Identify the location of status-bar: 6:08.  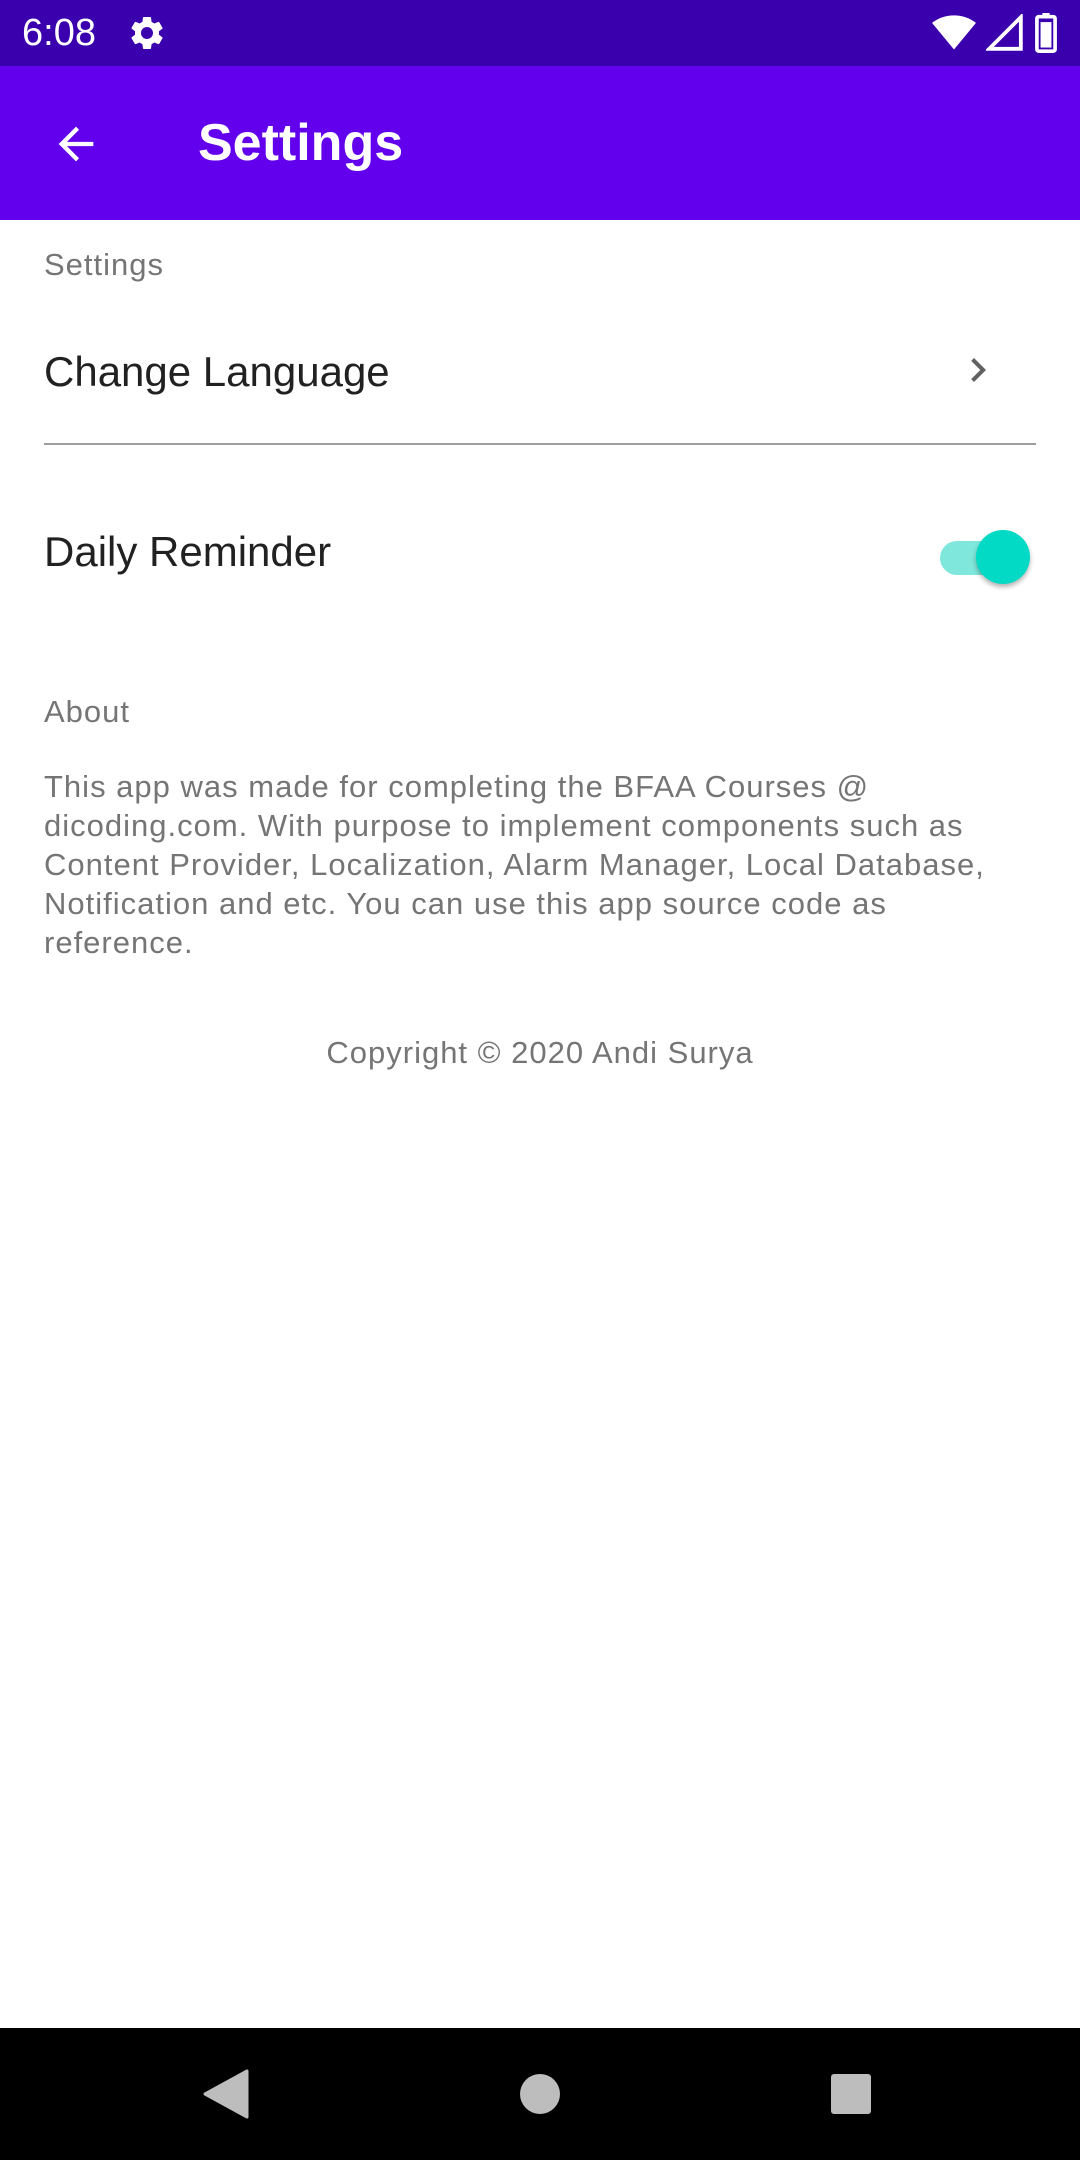
(540, 33).